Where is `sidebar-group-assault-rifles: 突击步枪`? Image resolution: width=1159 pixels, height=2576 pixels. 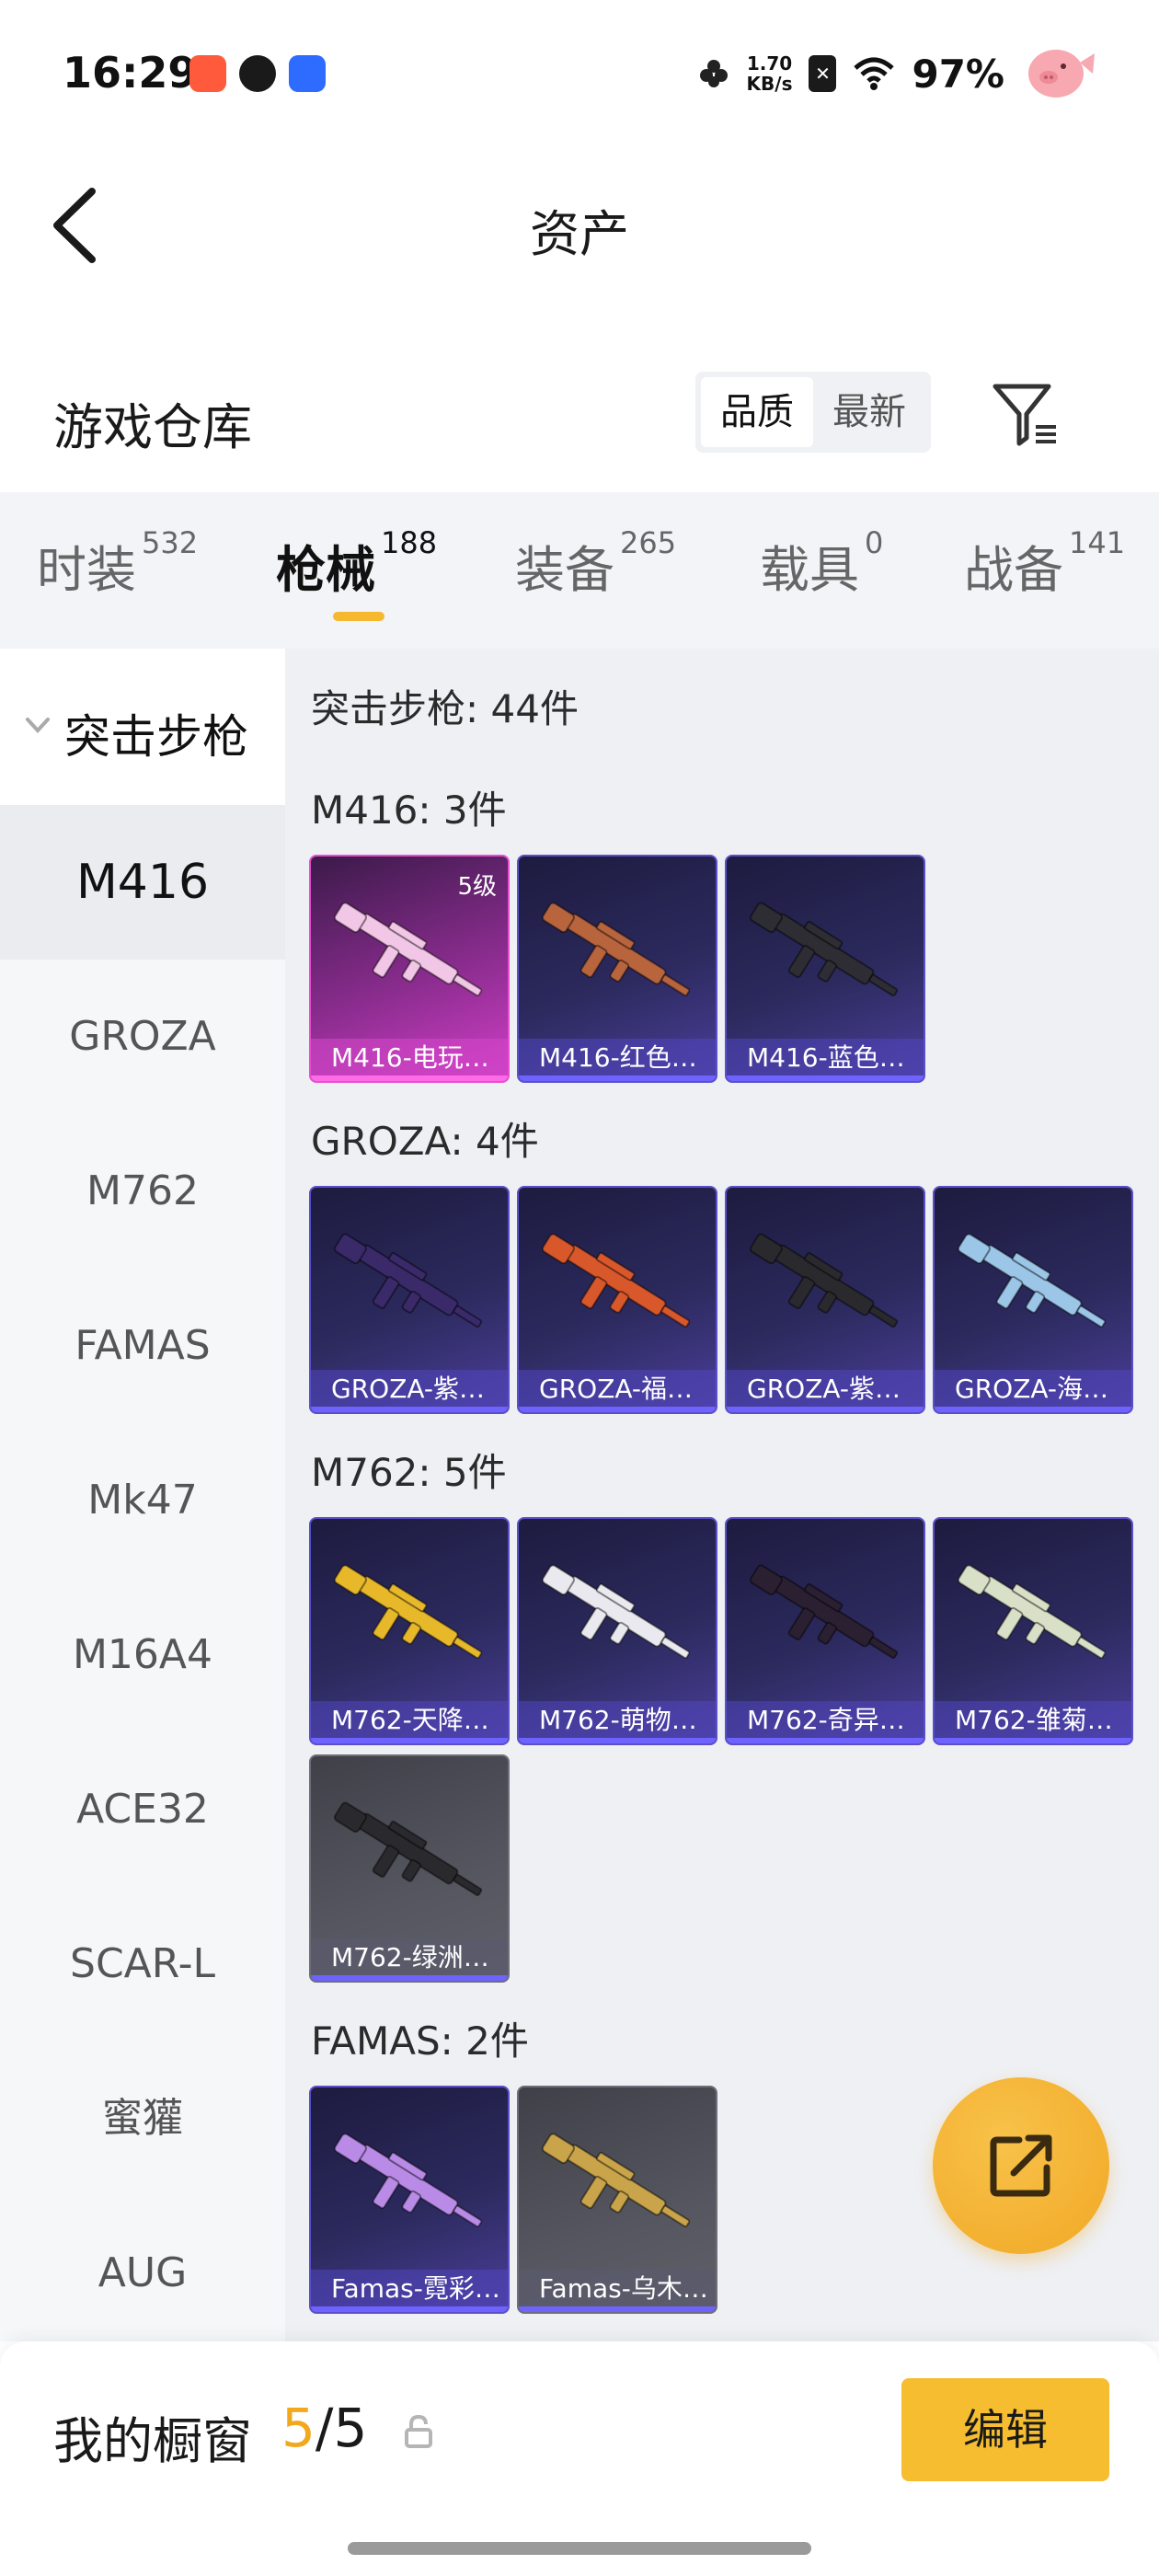 sidebar-group-assault-rifles: 突击步枪 is located at coordinates (142, 727).